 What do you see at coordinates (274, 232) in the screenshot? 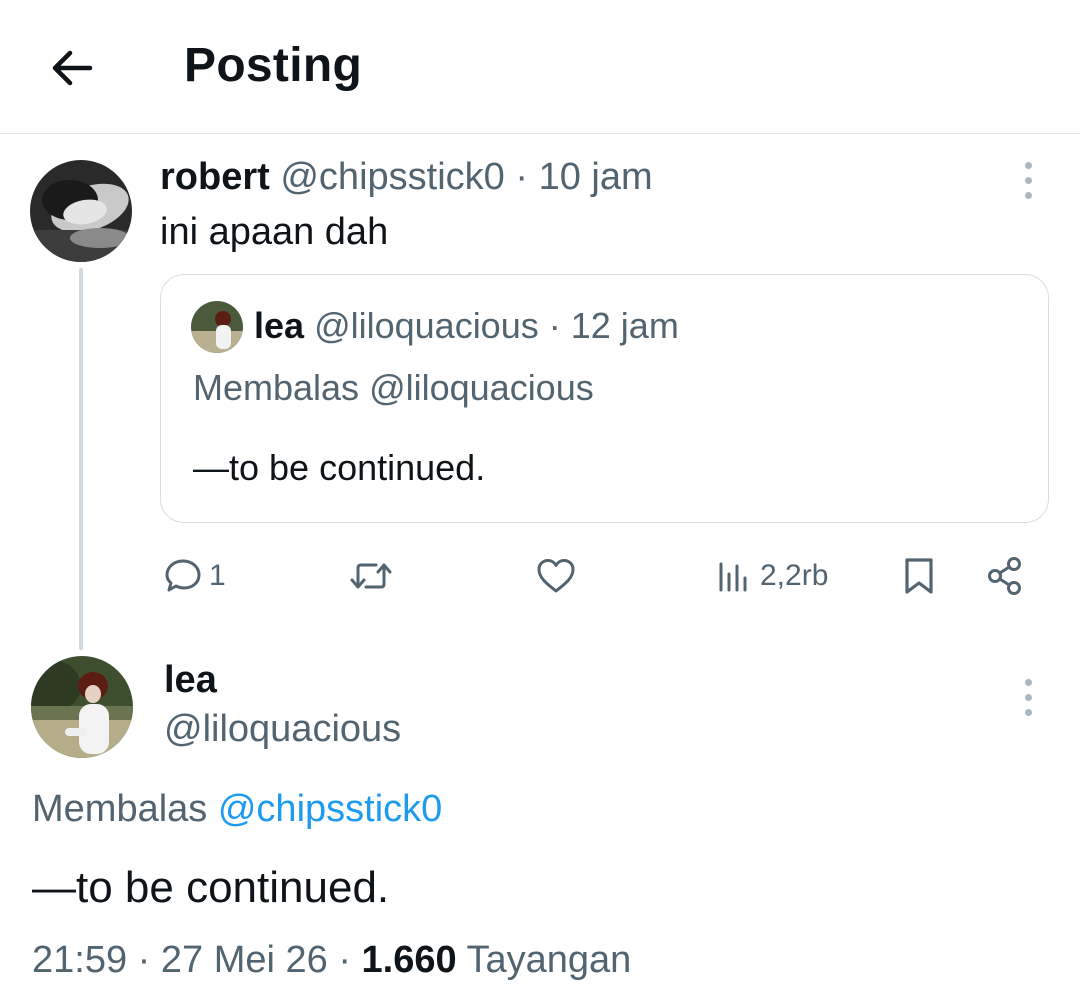
I see `reply-text: ini apaan dah` at bounding box center [274, 232].